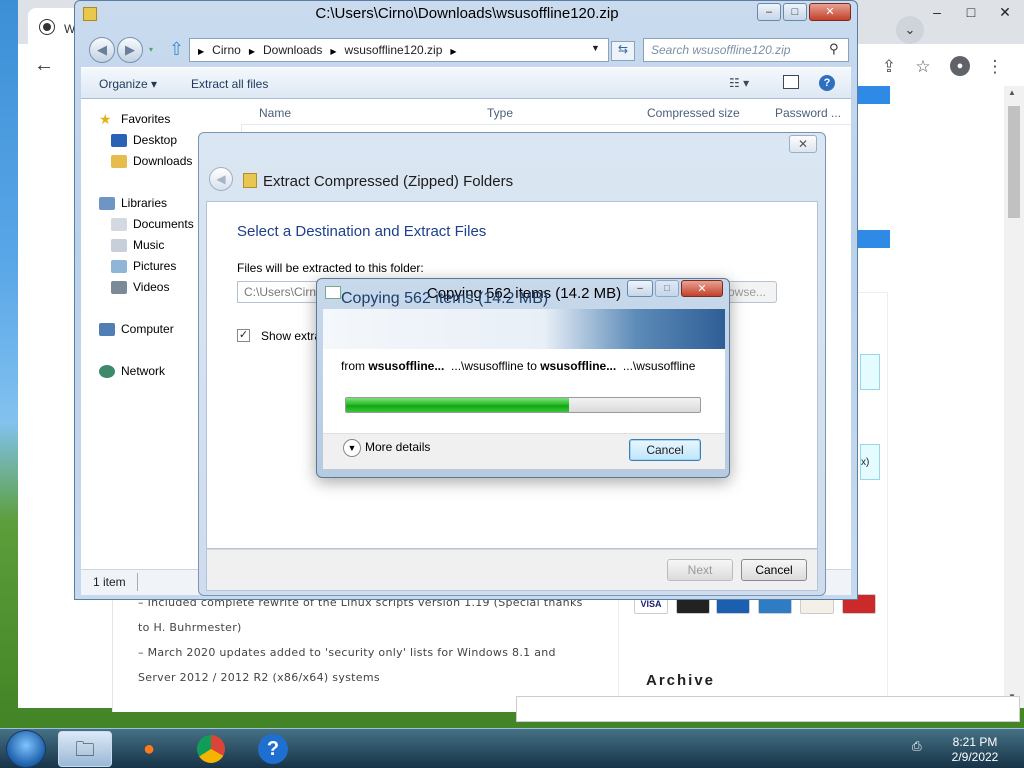  What do you see at coordinates (259, 677) in the screenshot?
I see `article-line: Server 2012 / 2012 R2 (x86/x64) systems` at bounding box center [259, 677].